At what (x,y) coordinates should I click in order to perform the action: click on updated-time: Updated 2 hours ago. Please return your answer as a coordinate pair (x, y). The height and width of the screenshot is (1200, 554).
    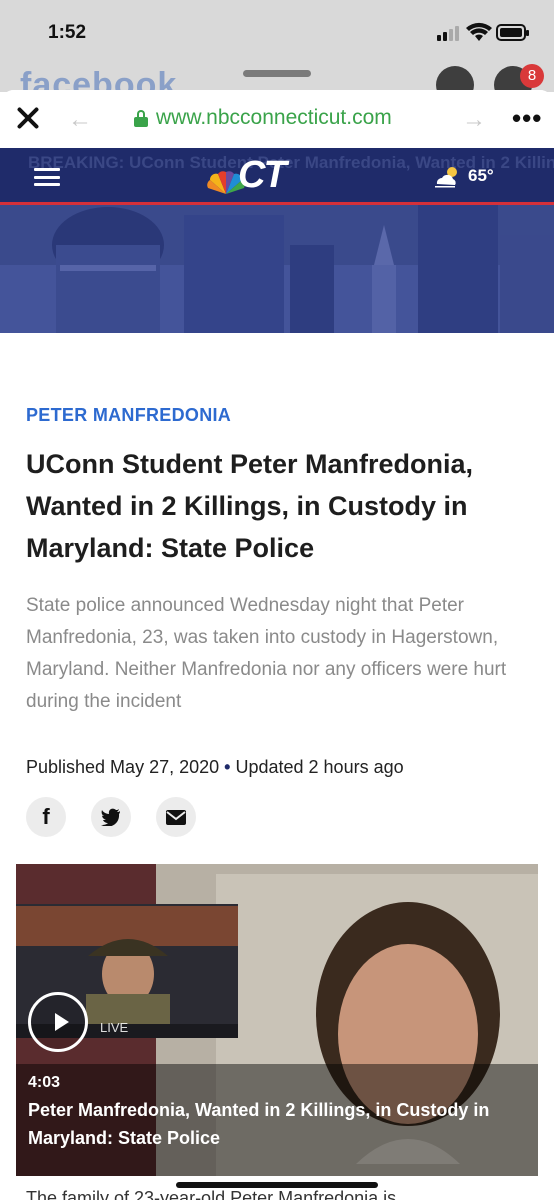
    Looking at the image, I should click on (319, 767).